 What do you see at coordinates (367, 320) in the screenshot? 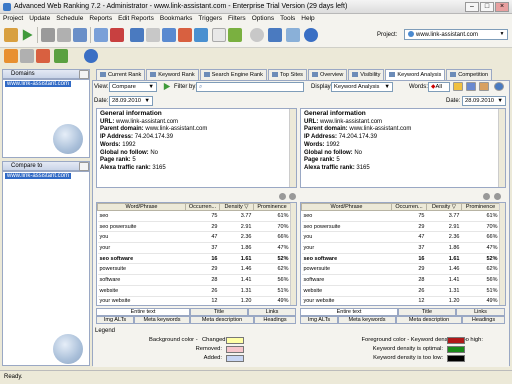
I see `tab-meta-keywords: Meta keywords` at bounding box center [367, 320].